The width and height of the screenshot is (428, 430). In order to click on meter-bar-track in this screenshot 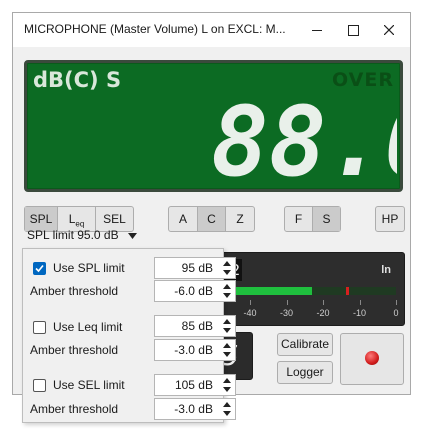, I will do `click(310, 291)`.